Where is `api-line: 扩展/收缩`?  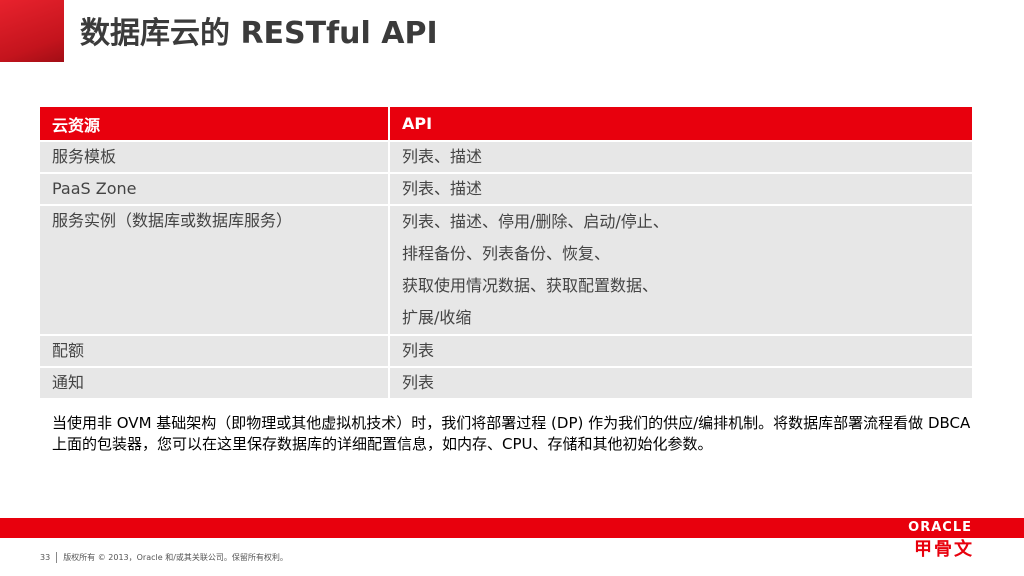
api-line: 扩展/收缩 is located at coordinates (437, 317).